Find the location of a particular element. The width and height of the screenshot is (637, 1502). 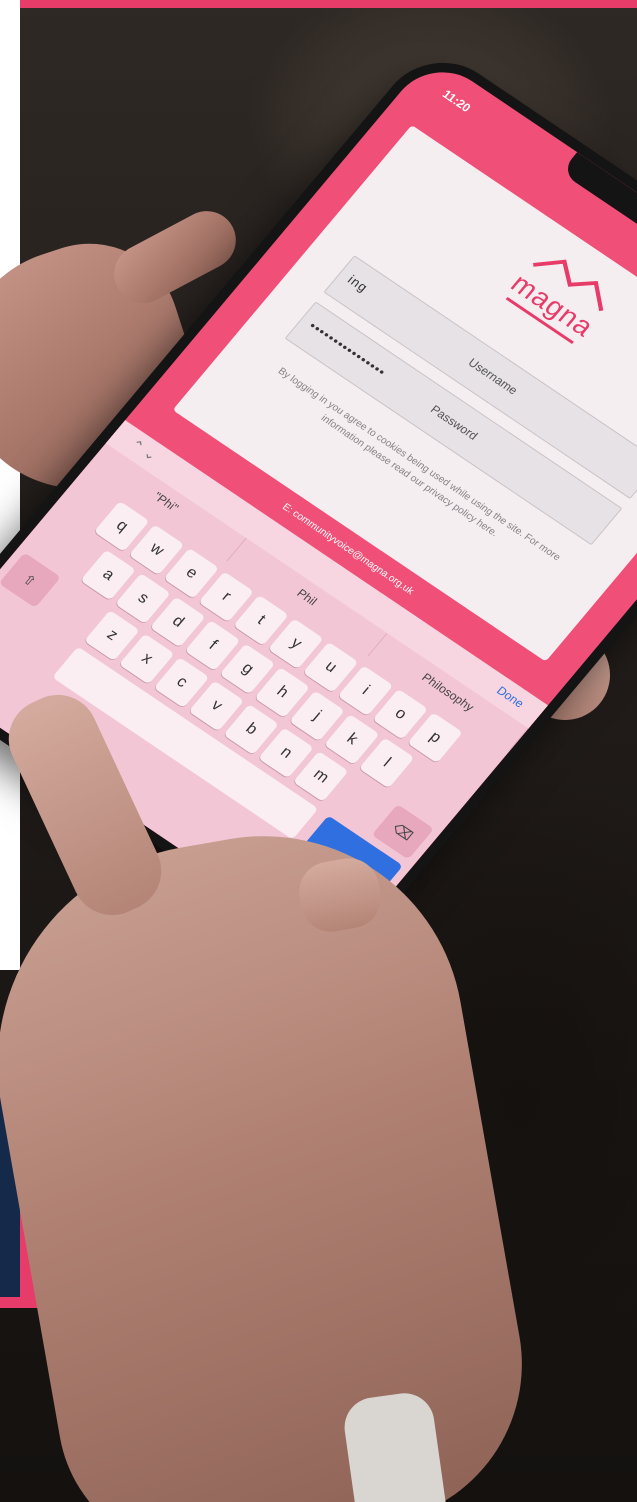

done-button: Done is located at coordinates (510, 697).